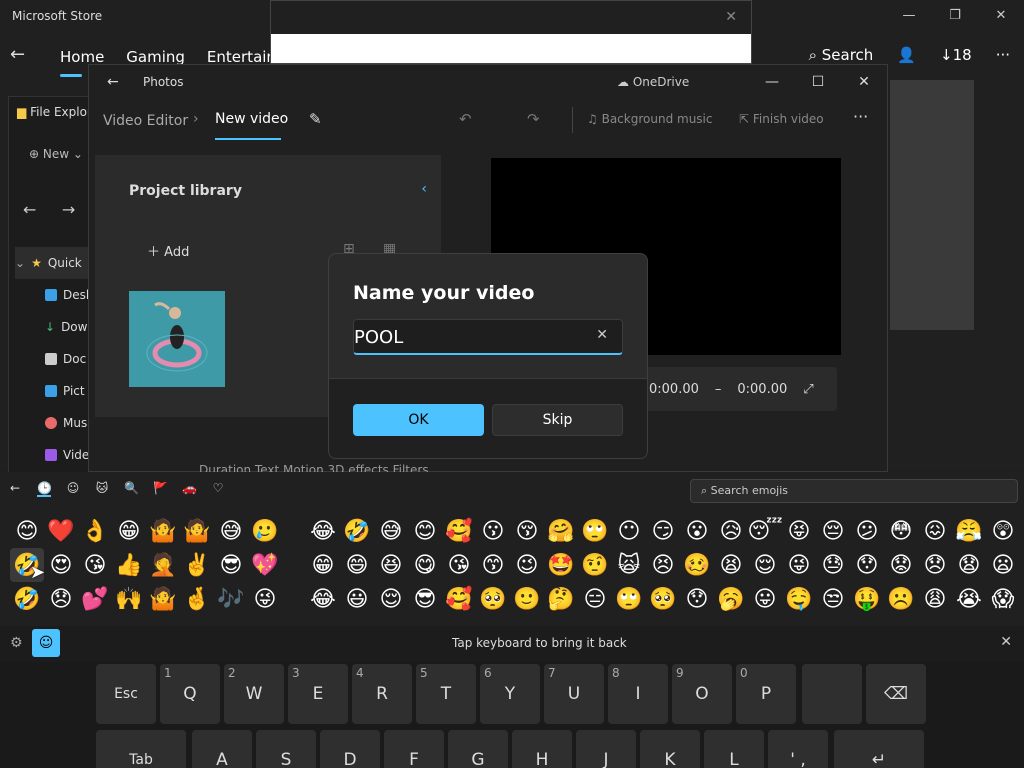  What do you see at coordinates (969, 599) in the screenshot?
I see `emoji-item: 😭` at bounding box center [969, 599].